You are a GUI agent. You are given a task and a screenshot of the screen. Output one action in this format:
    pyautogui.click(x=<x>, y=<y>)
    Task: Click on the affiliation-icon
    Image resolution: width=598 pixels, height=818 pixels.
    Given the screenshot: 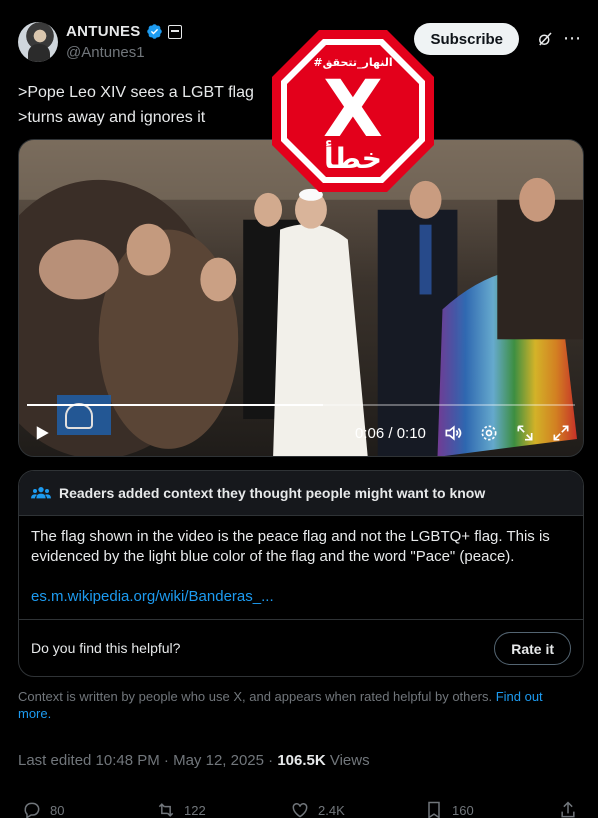 What is the action you would take?
    pyautogui.click(x=174, y=31)
    